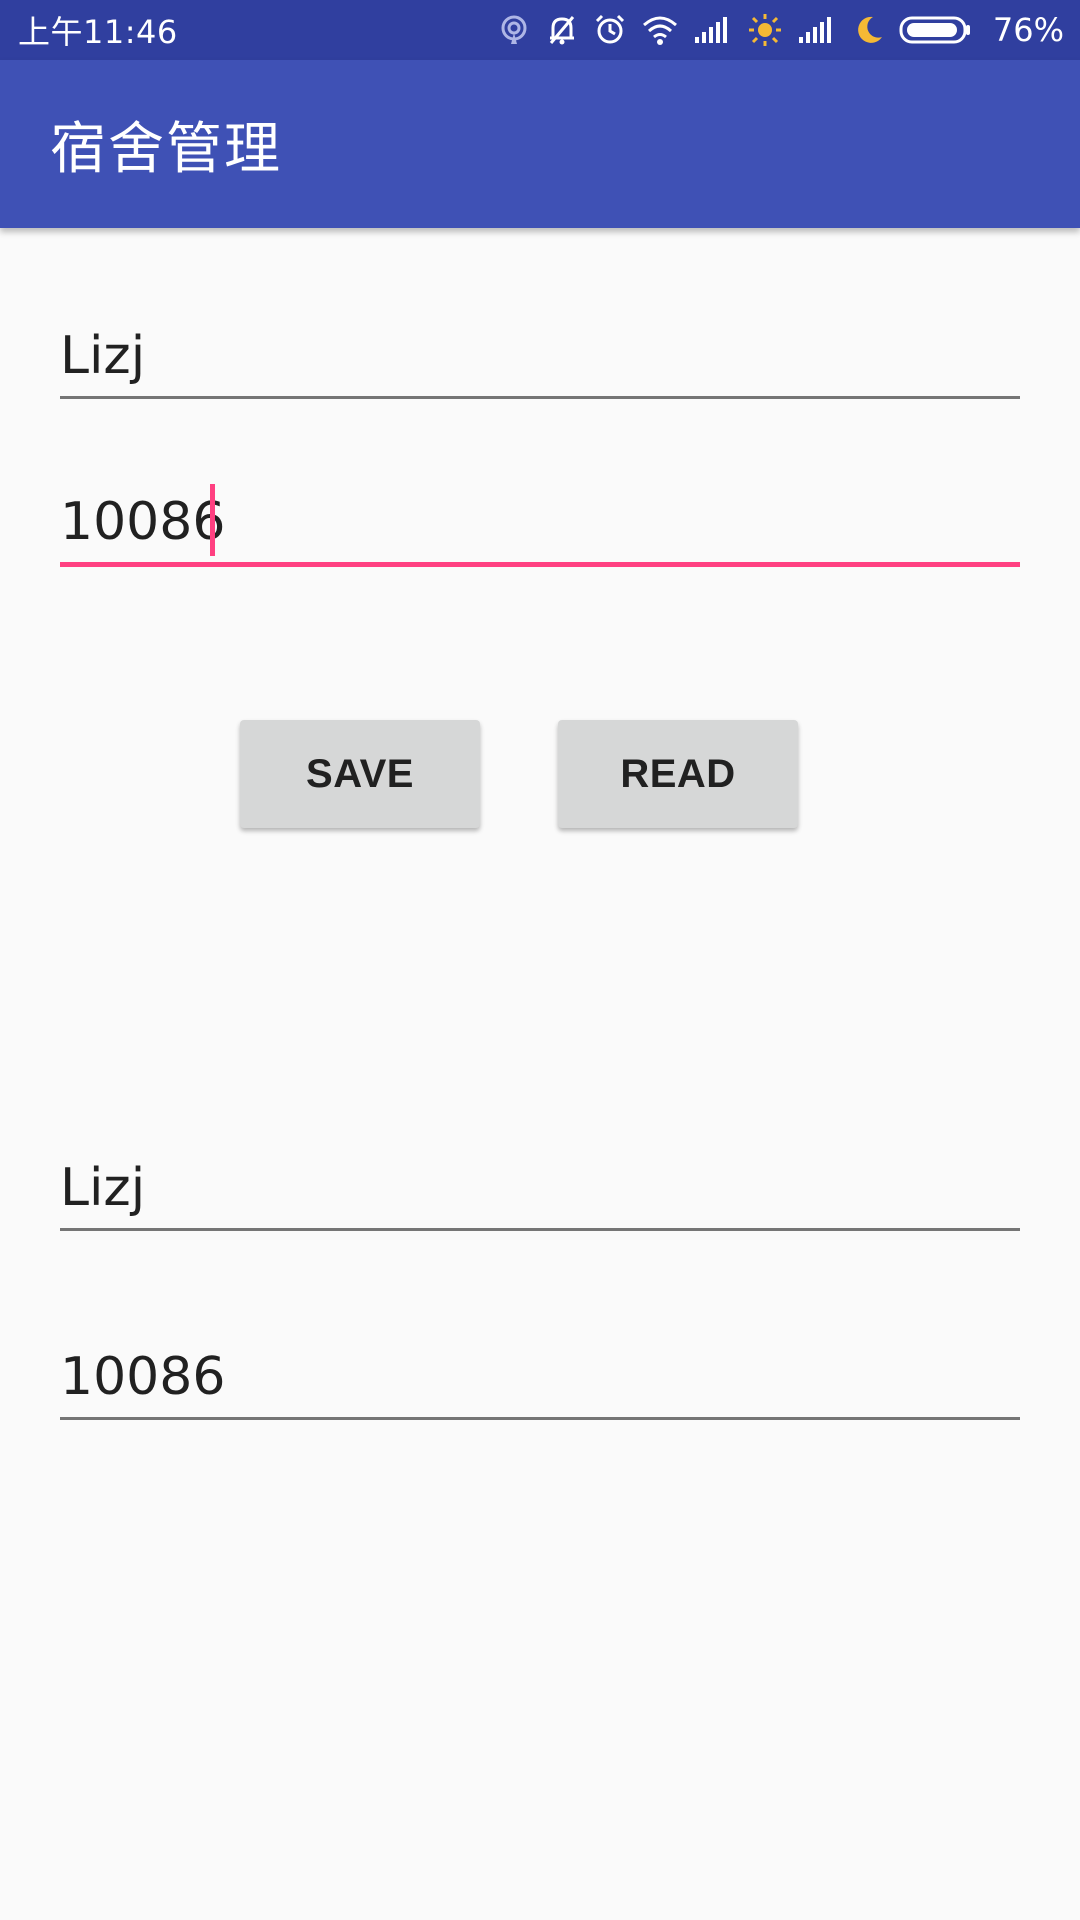  Describe the element at coordinates (360, 774) in the screenshot. I see `save-button: SAVE` at that location.